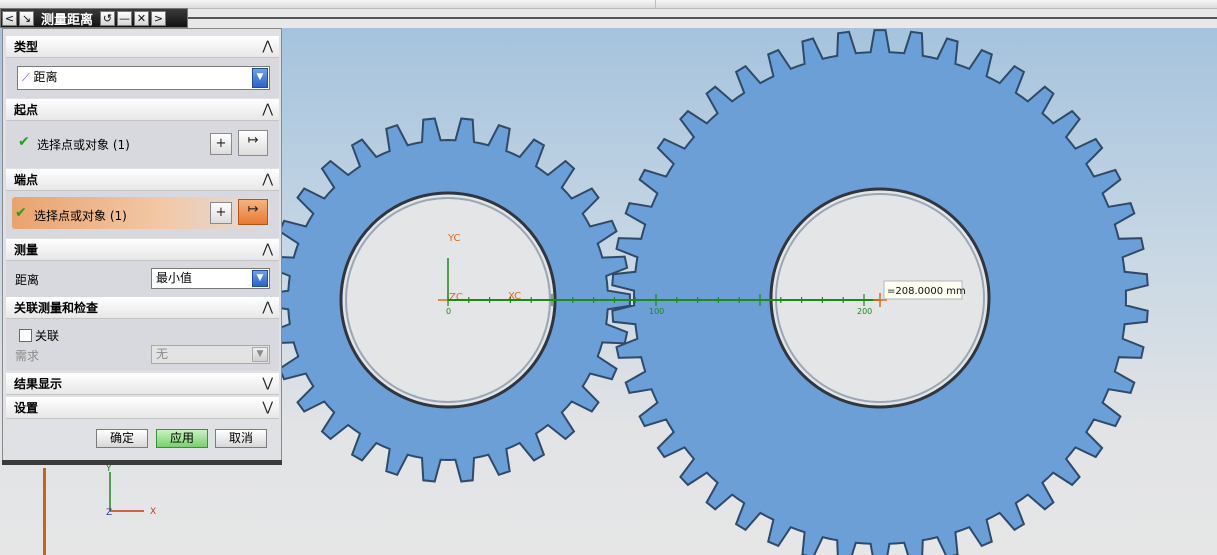 This screenshot has height=555, width=1217. Describe the element at coordinates (142, 345) in the screenshot. I see `section-assoc-body: 关联 需求 无 ▼` at that location.